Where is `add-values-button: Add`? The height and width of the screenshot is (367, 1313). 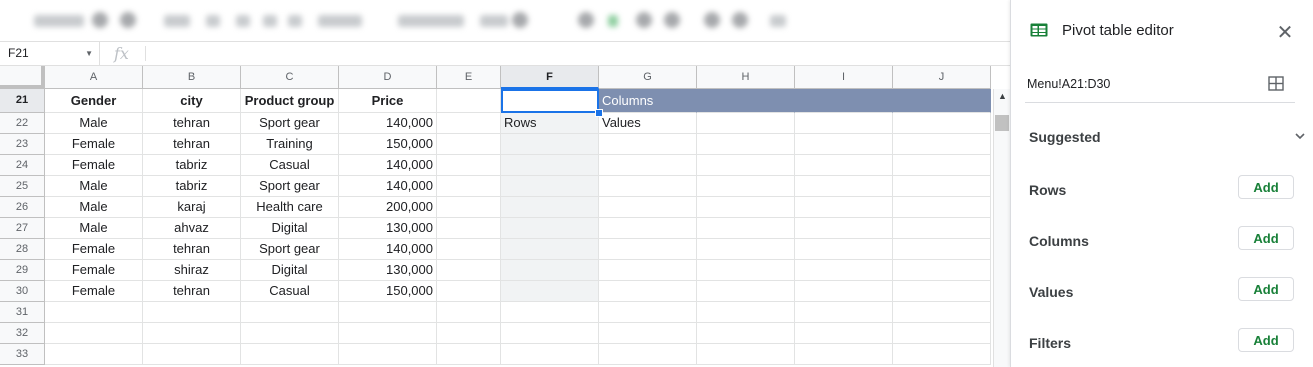
add-values-button: Add is located at coordinates (1266, 289).